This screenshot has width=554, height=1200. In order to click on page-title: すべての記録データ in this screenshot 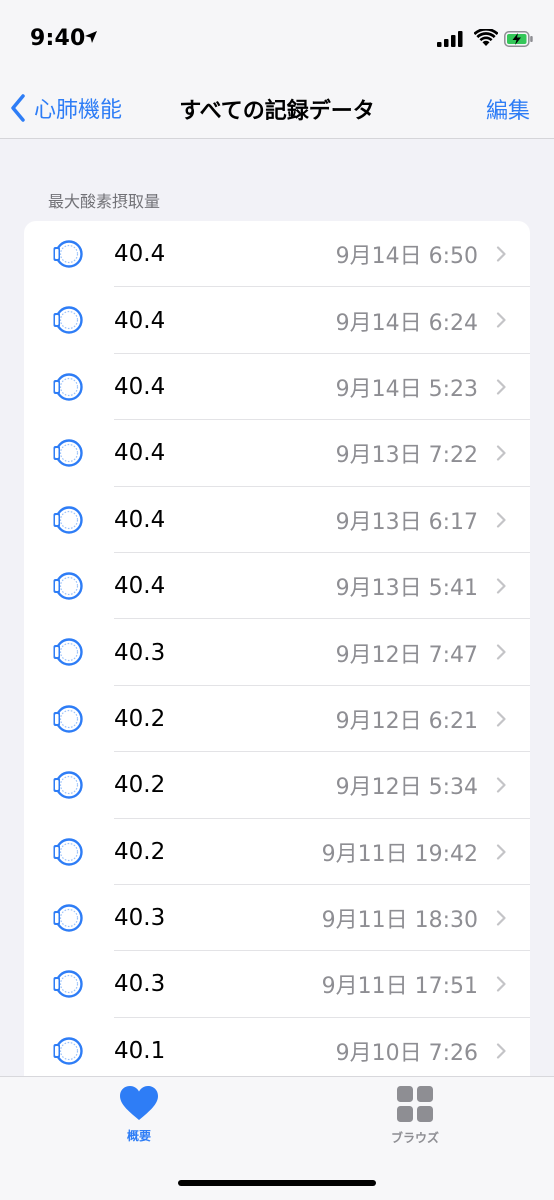, I will do `click(277, 111)`.